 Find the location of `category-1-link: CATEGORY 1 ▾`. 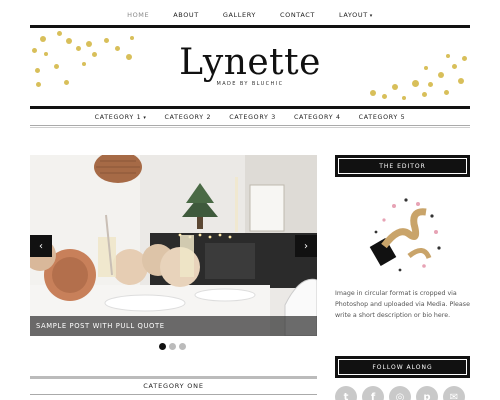

category-1-link: CATEGORY 1 ▾ is located at coordinates (121, 117).